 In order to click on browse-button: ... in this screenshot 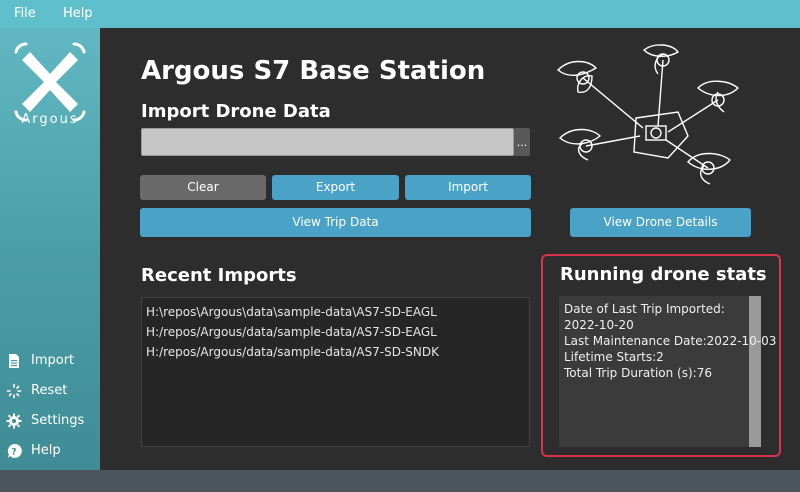, I will do `click(522, 142)`.